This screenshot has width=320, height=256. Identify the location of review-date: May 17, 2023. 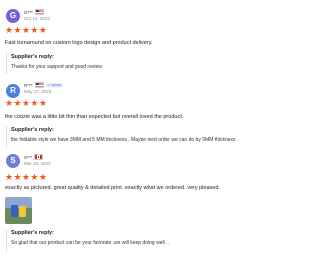
(38, 91).